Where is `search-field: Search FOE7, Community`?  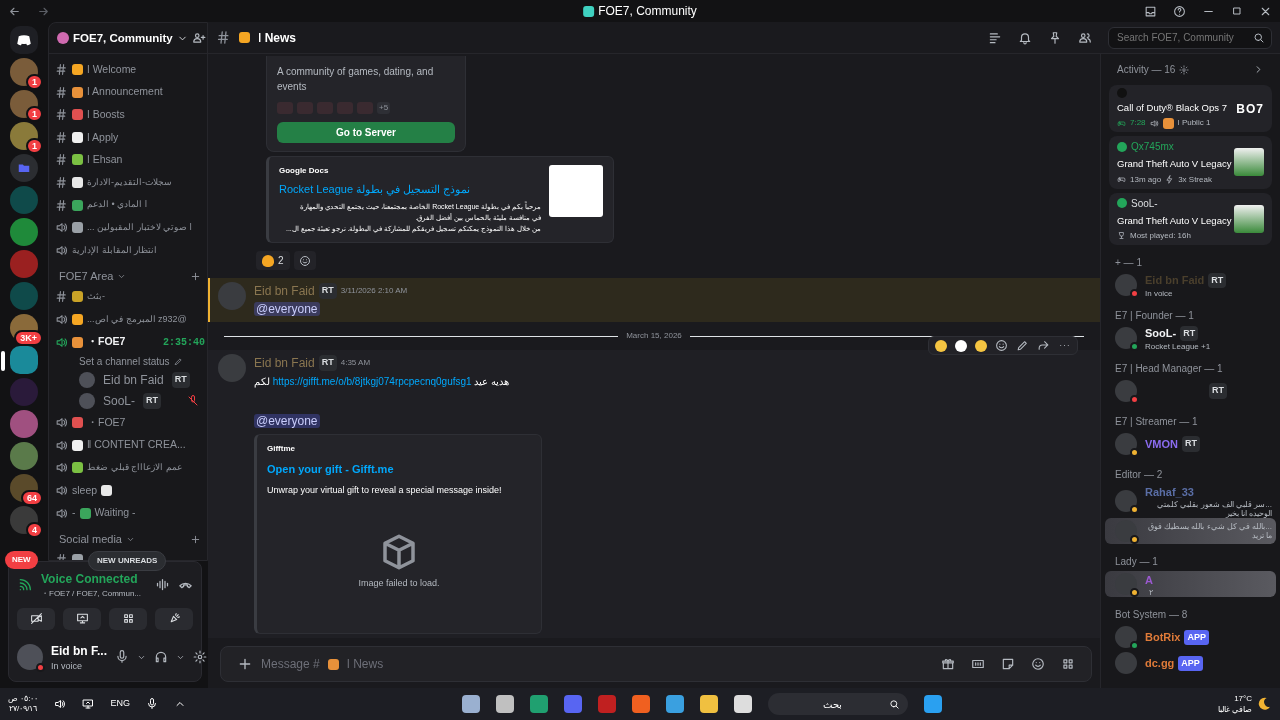 search-field: Search FOE7, Community is located at coordinates (1184, 37).